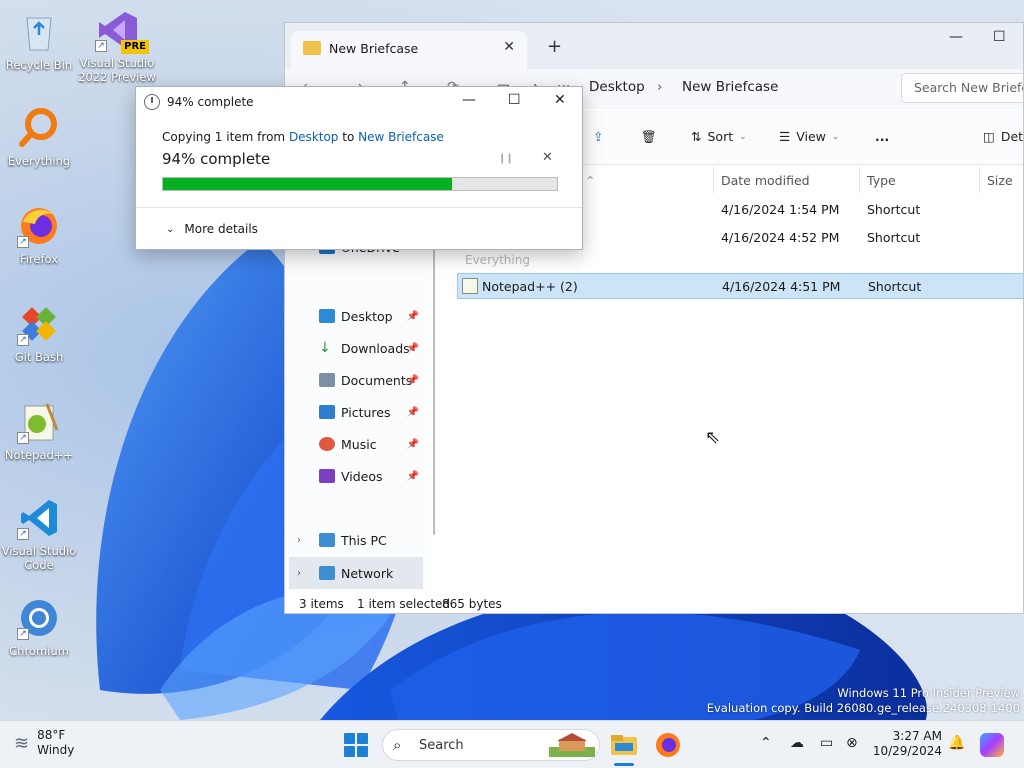 Image resolution: width=1024 pixels, height=768 pixels. What do you see at coordinates (356, 573) in the screenshot?
I see `sidebar-item-network: › Network` at bounding box center [356, 573].